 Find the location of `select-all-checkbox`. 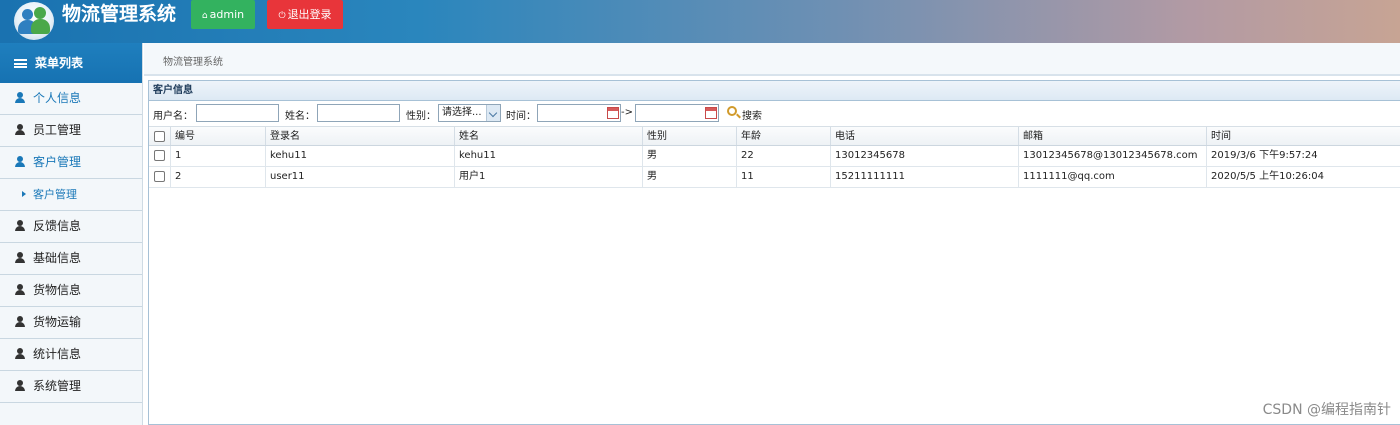

select-all-checkbox is located at coordinates (159, 136).